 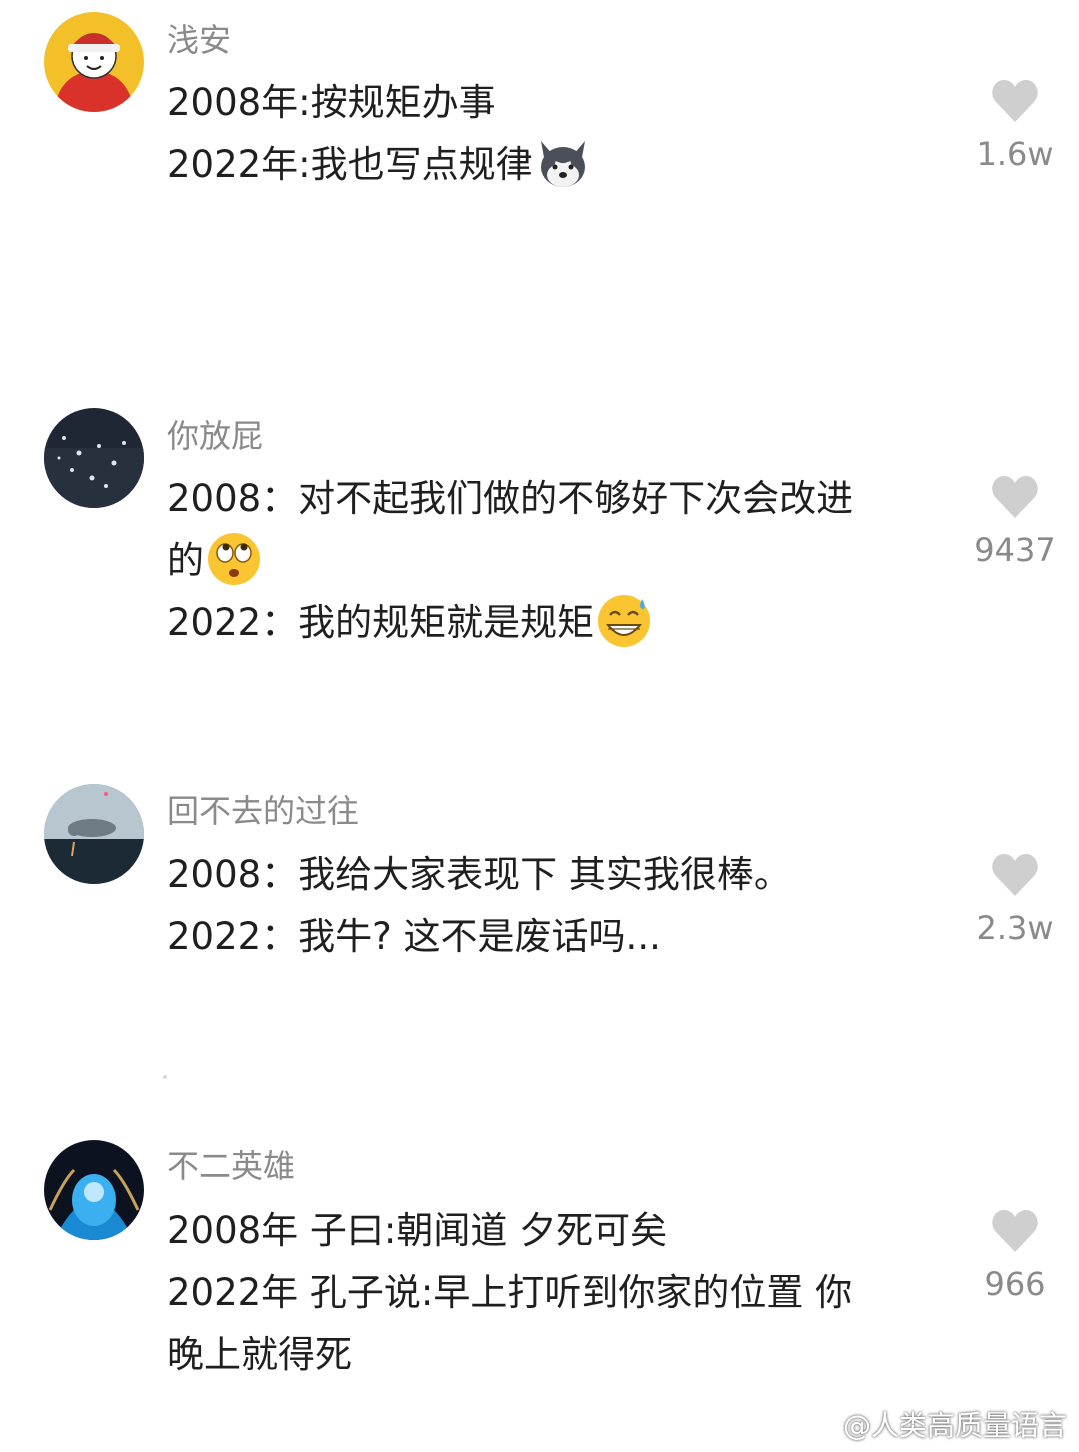 I want to click on watermark: @人类高质量语言, so click(x=935, y=1424).